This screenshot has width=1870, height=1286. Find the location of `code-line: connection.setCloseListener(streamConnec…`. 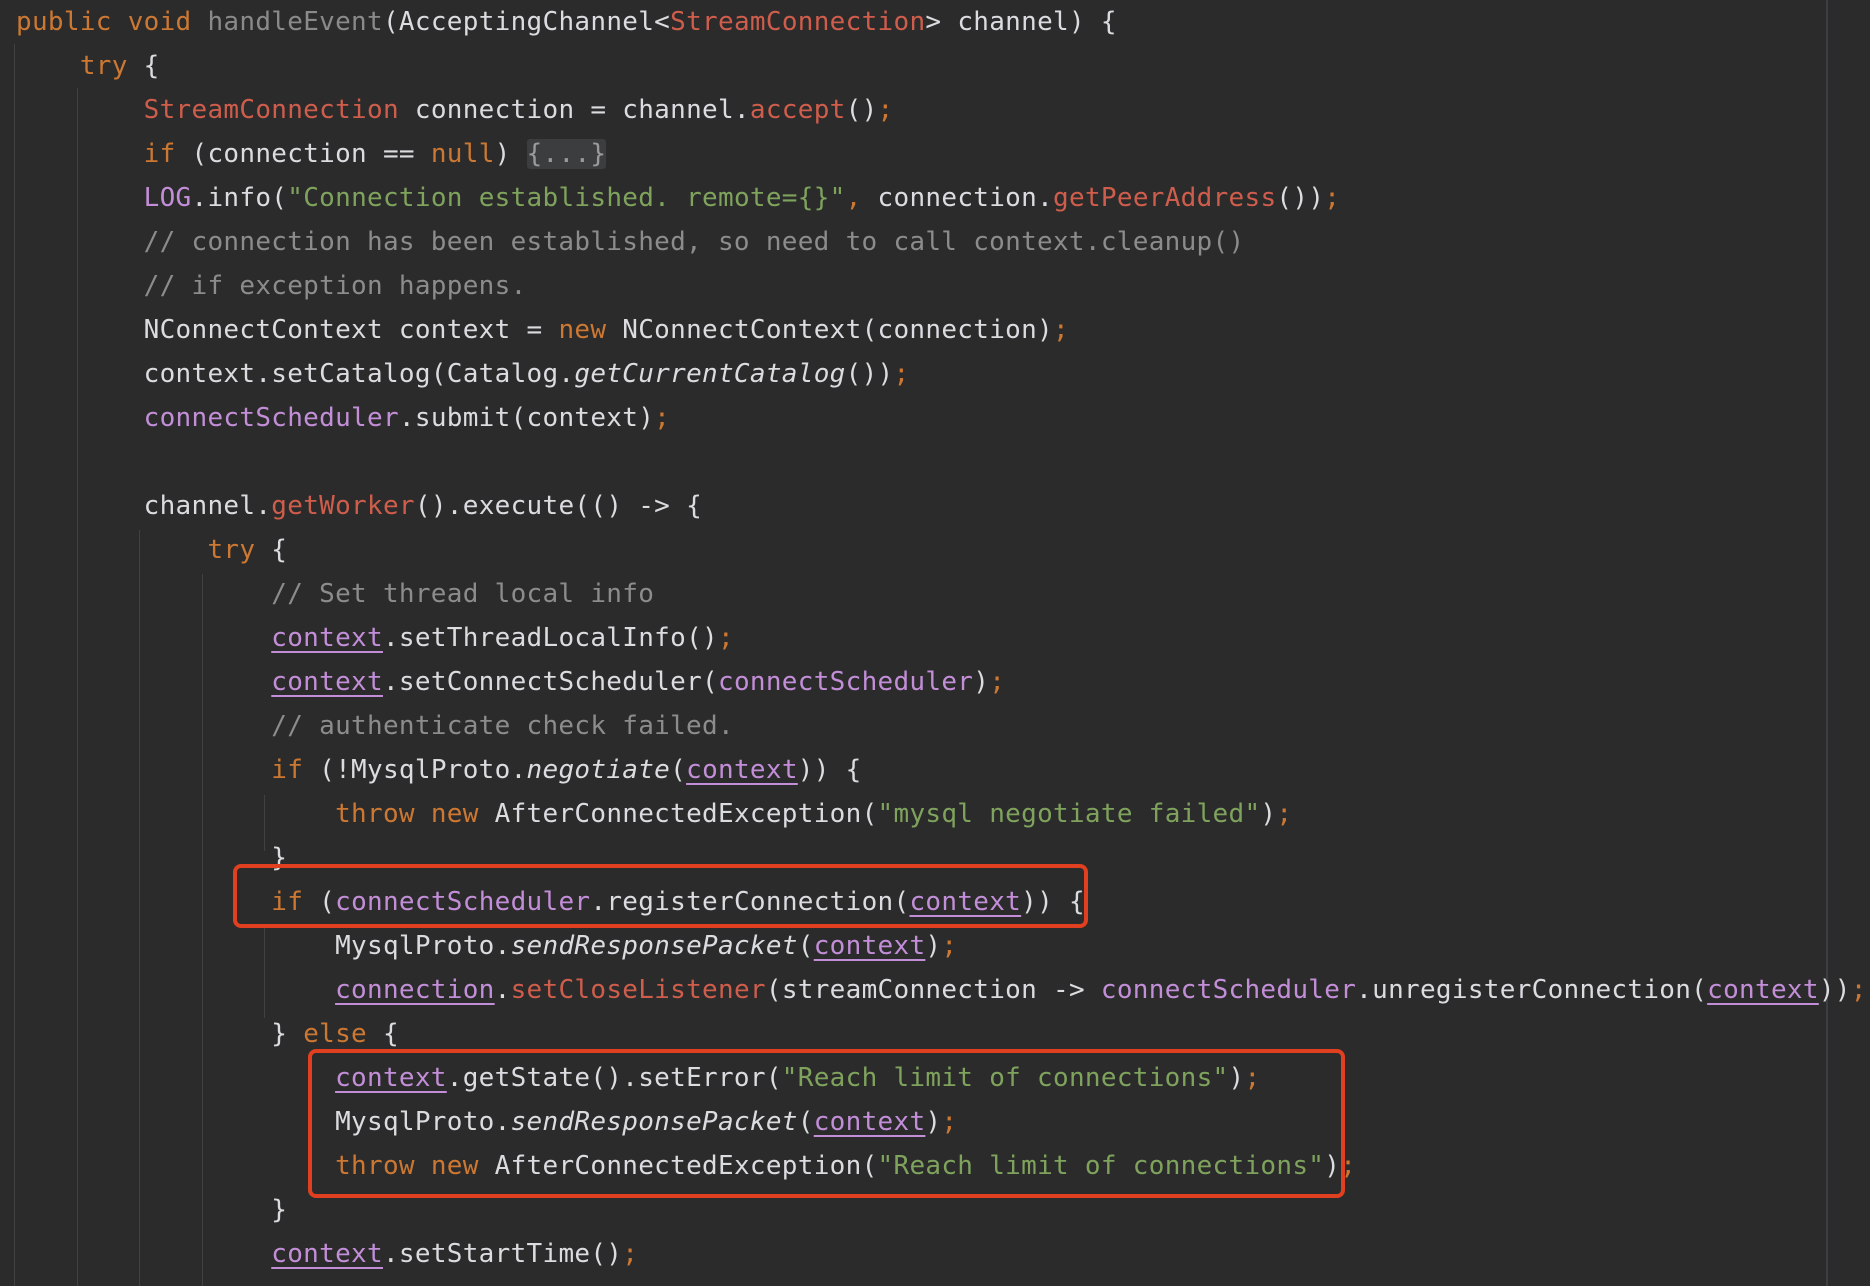

code-line: connection.setCloseListener(streamConnec… is located at coordinates (941, 990).